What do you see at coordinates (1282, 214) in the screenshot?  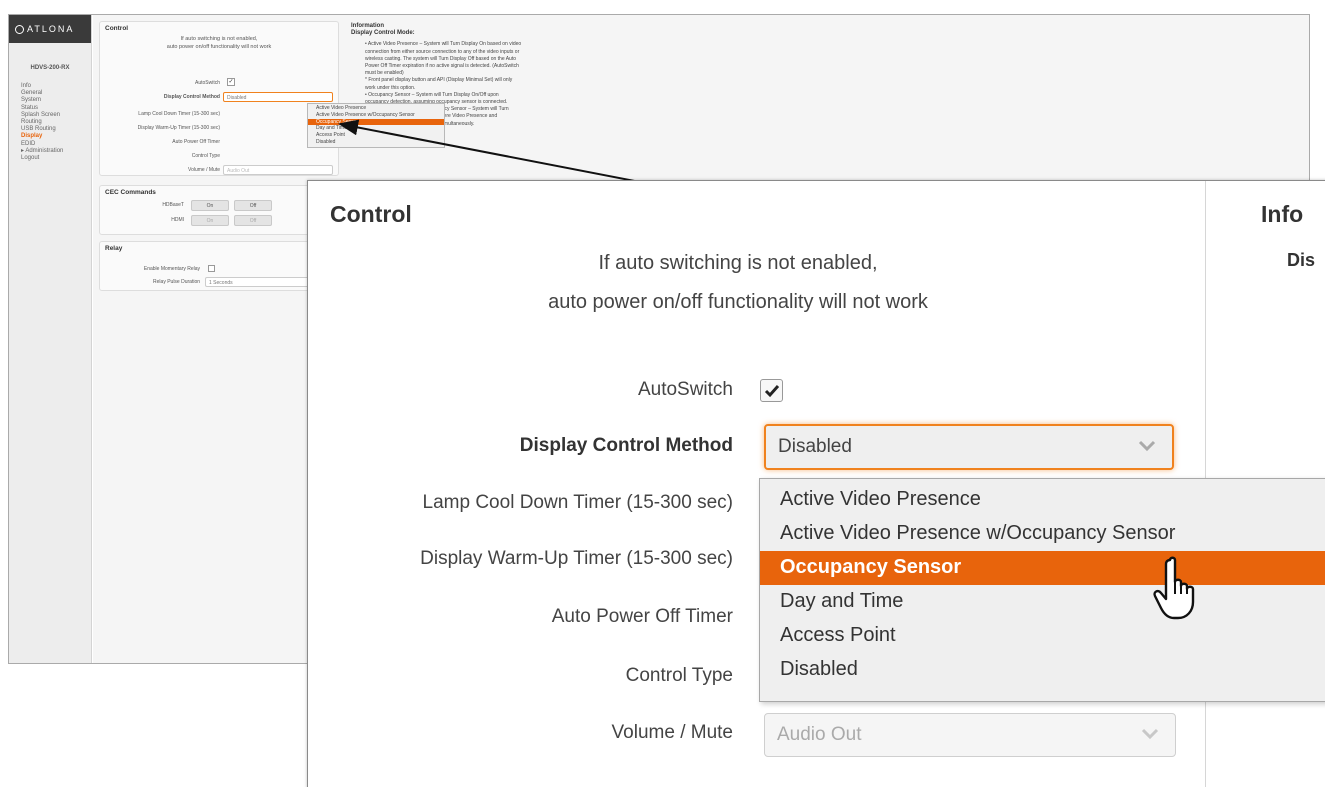 I see `information-title-partial: Info` at bounding box center [1282, 214].